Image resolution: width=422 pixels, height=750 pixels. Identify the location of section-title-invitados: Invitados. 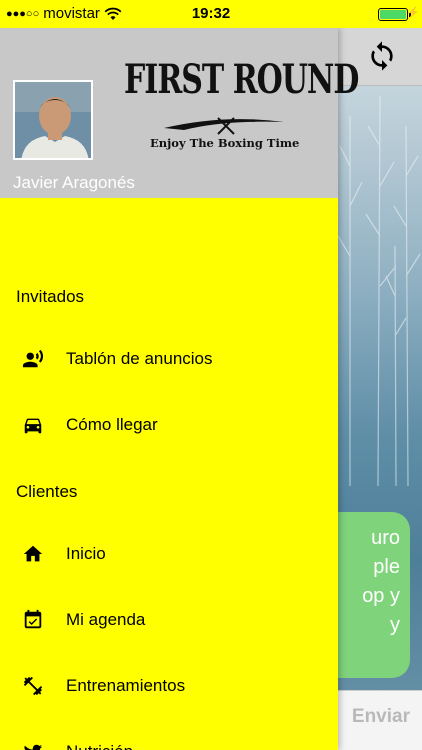
(50, 296).